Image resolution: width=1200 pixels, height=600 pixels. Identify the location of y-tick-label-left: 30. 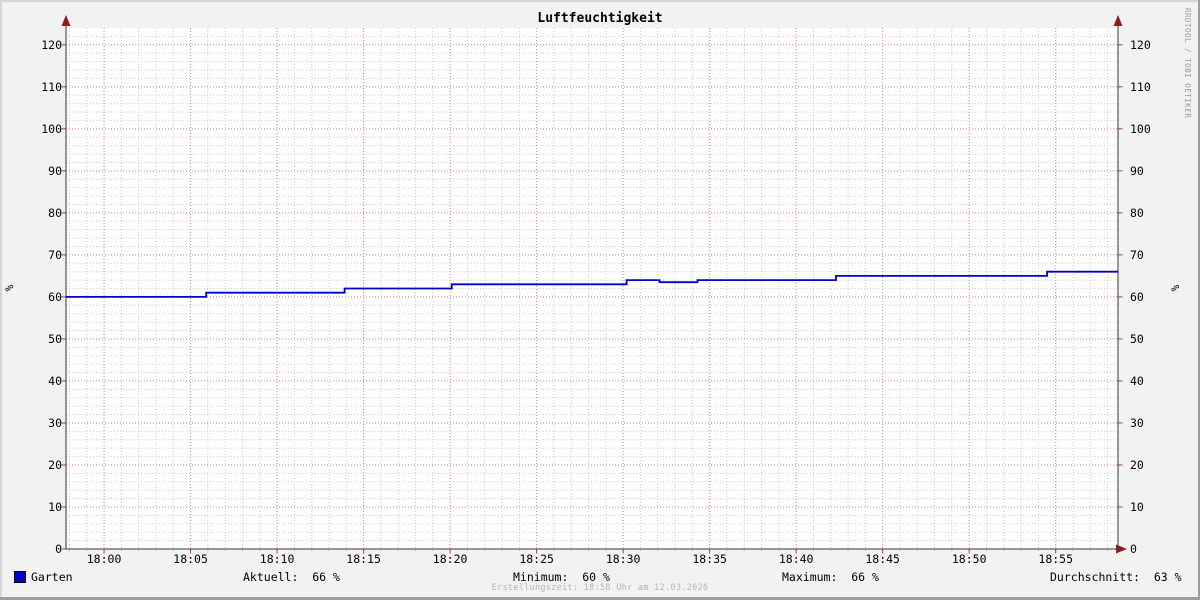
(55, 423).